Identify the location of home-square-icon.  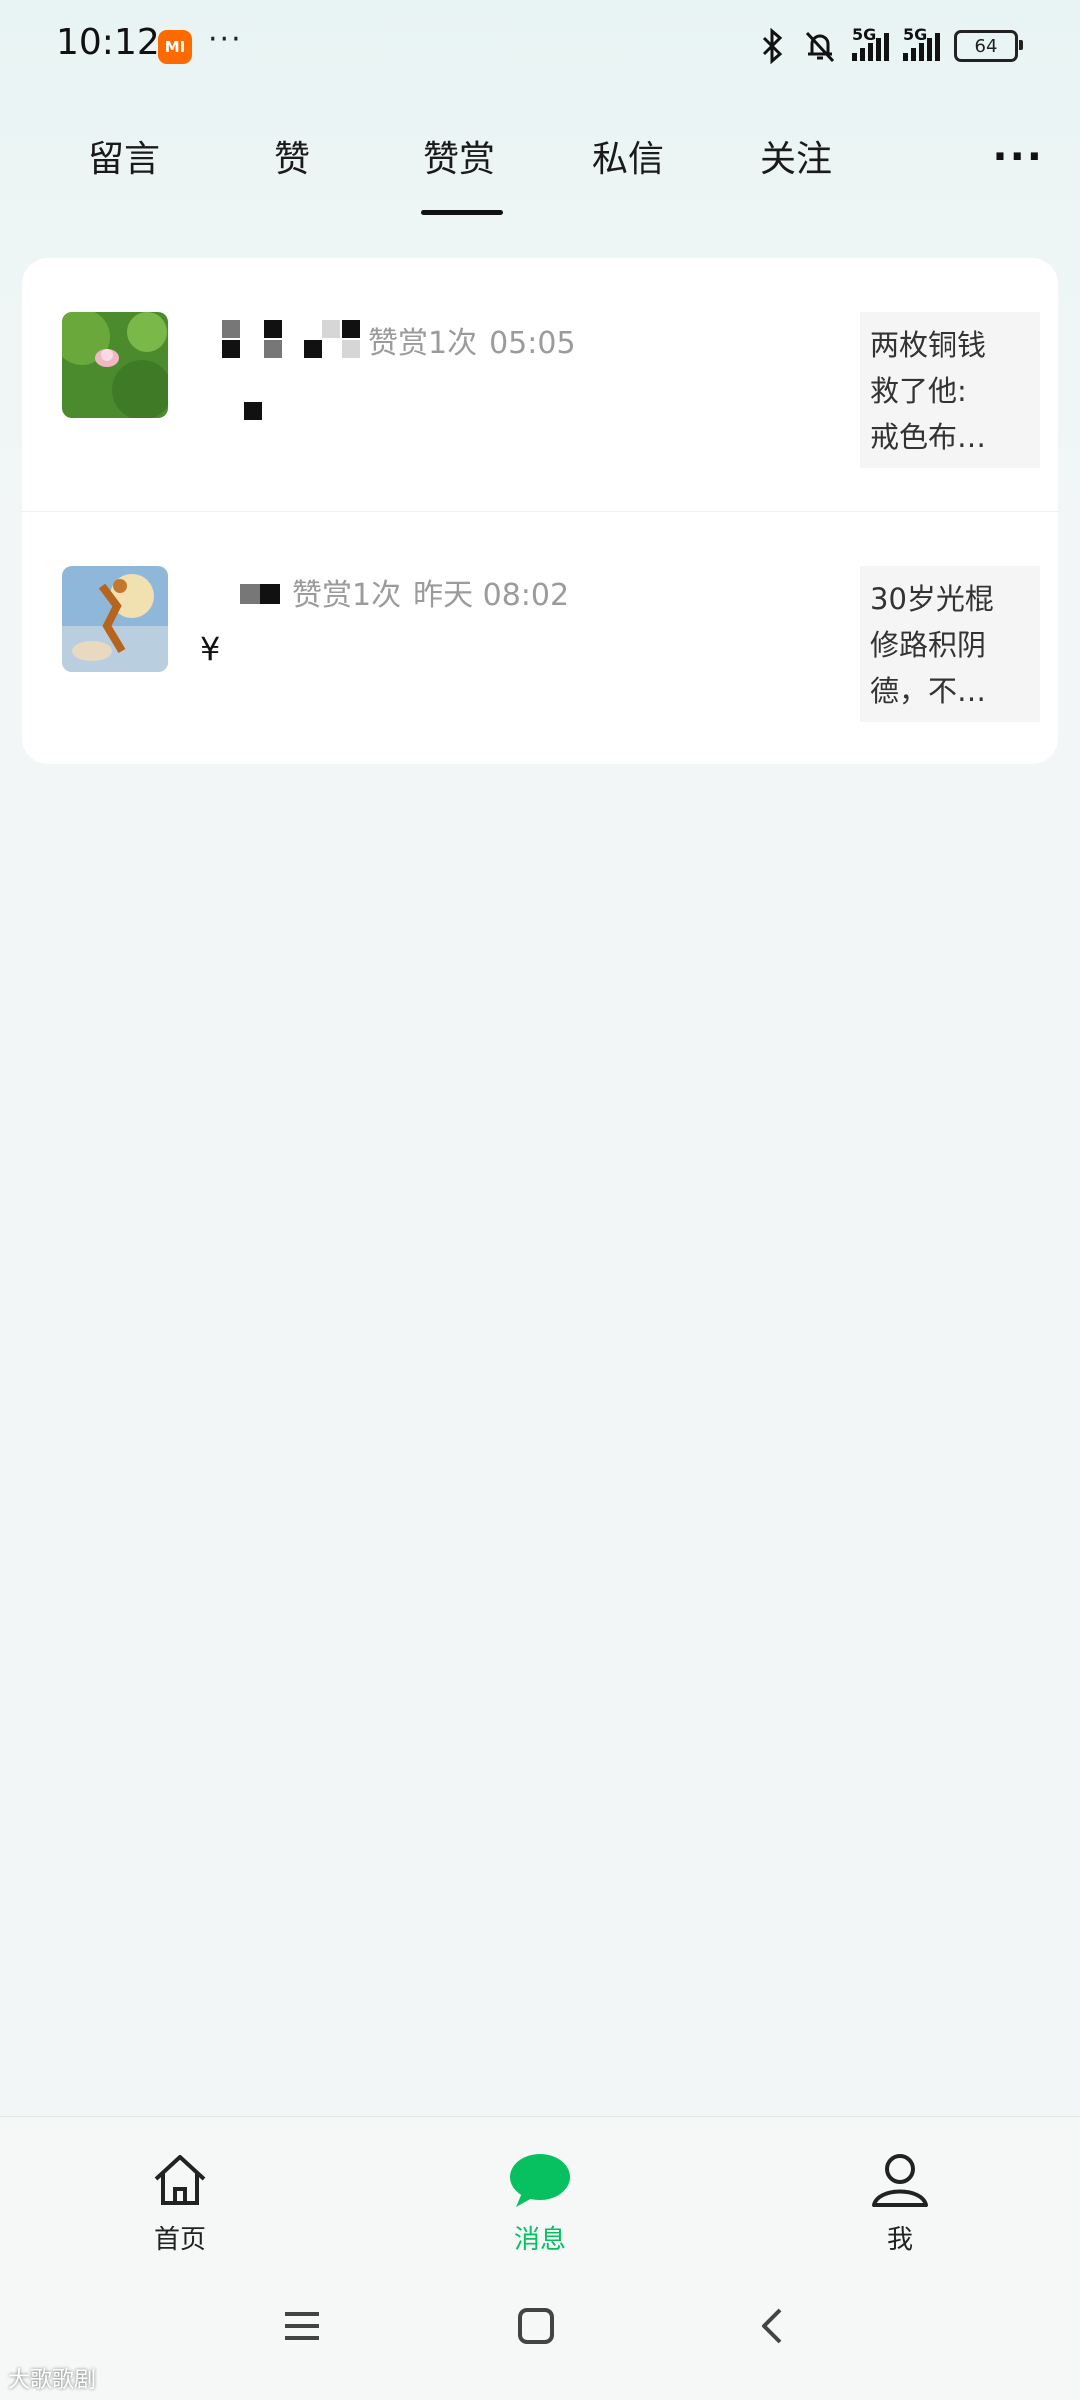
(536, 2326).